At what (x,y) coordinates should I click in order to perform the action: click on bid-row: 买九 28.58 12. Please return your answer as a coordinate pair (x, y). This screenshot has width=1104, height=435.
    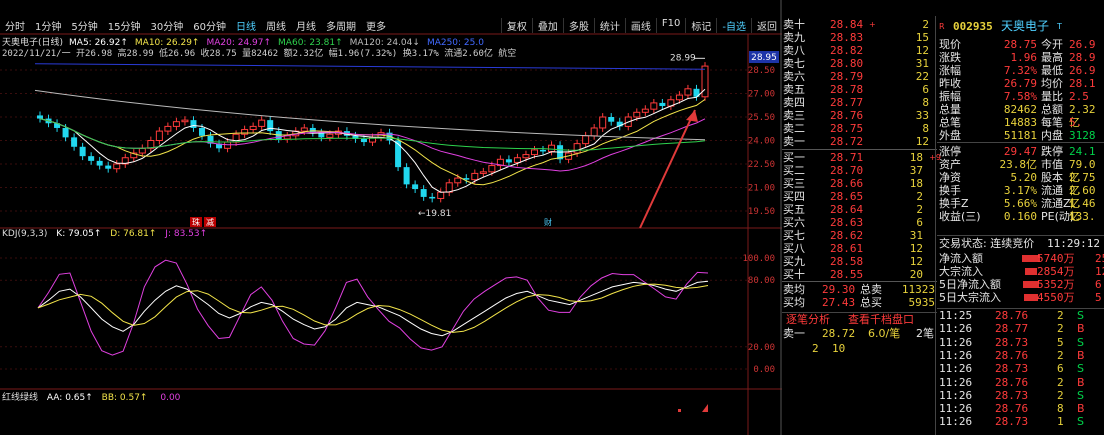
    Looking at the image, I should click on (859, 261).